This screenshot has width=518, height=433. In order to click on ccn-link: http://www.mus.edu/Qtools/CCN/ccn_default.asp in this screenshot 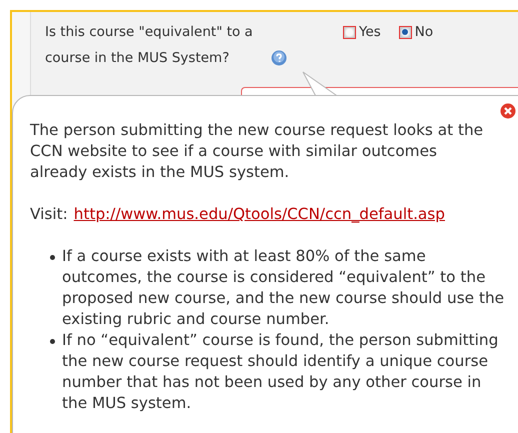, I will do `click(259, 214)`.